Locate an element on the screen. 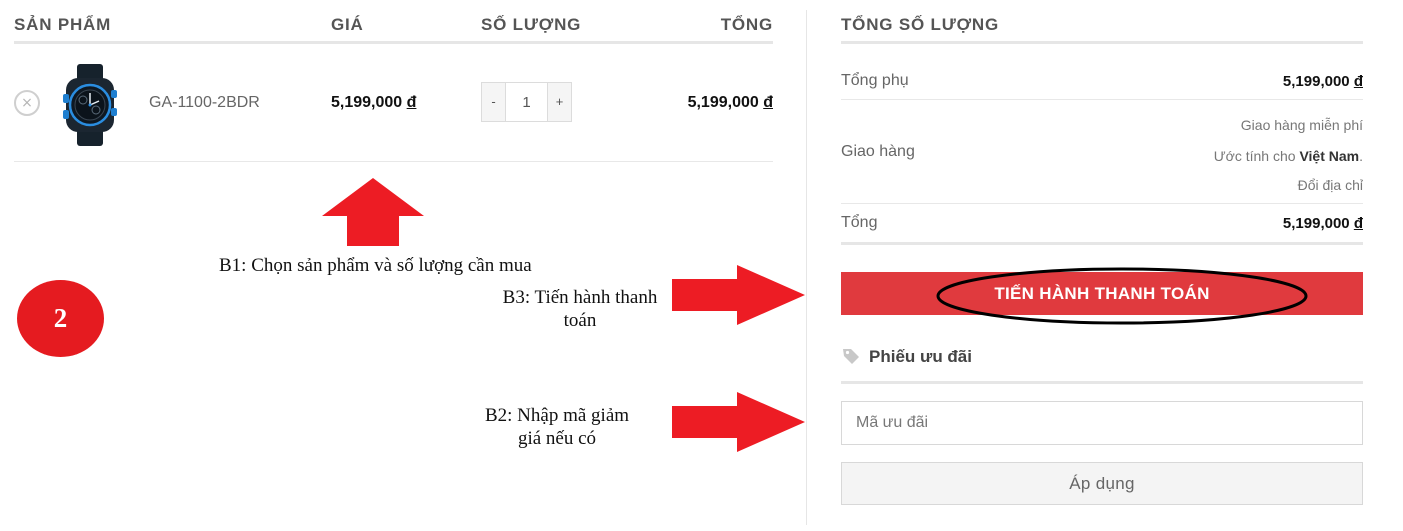  coupon-section-header: Phiếu ưu đãi is located at coordinates (1102, 364).